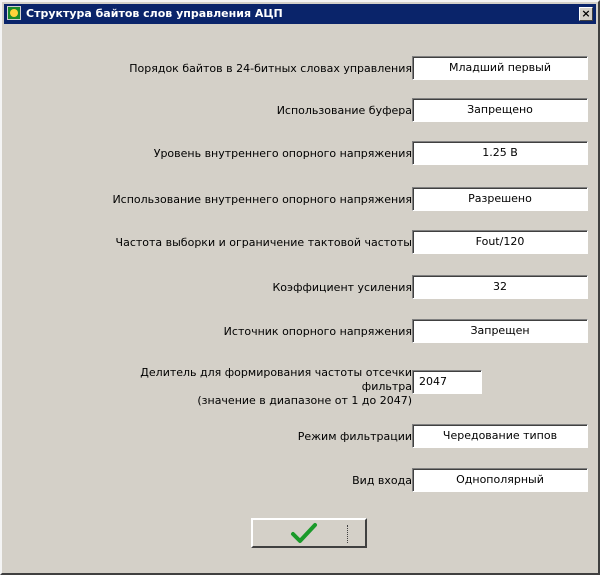 This screenshot has height=579, width=604. What do you see at coordinates (354, 436) in the screenshot?
I see `filter-mode-label: Режим фильтрации` at bounding box center [354, 436].